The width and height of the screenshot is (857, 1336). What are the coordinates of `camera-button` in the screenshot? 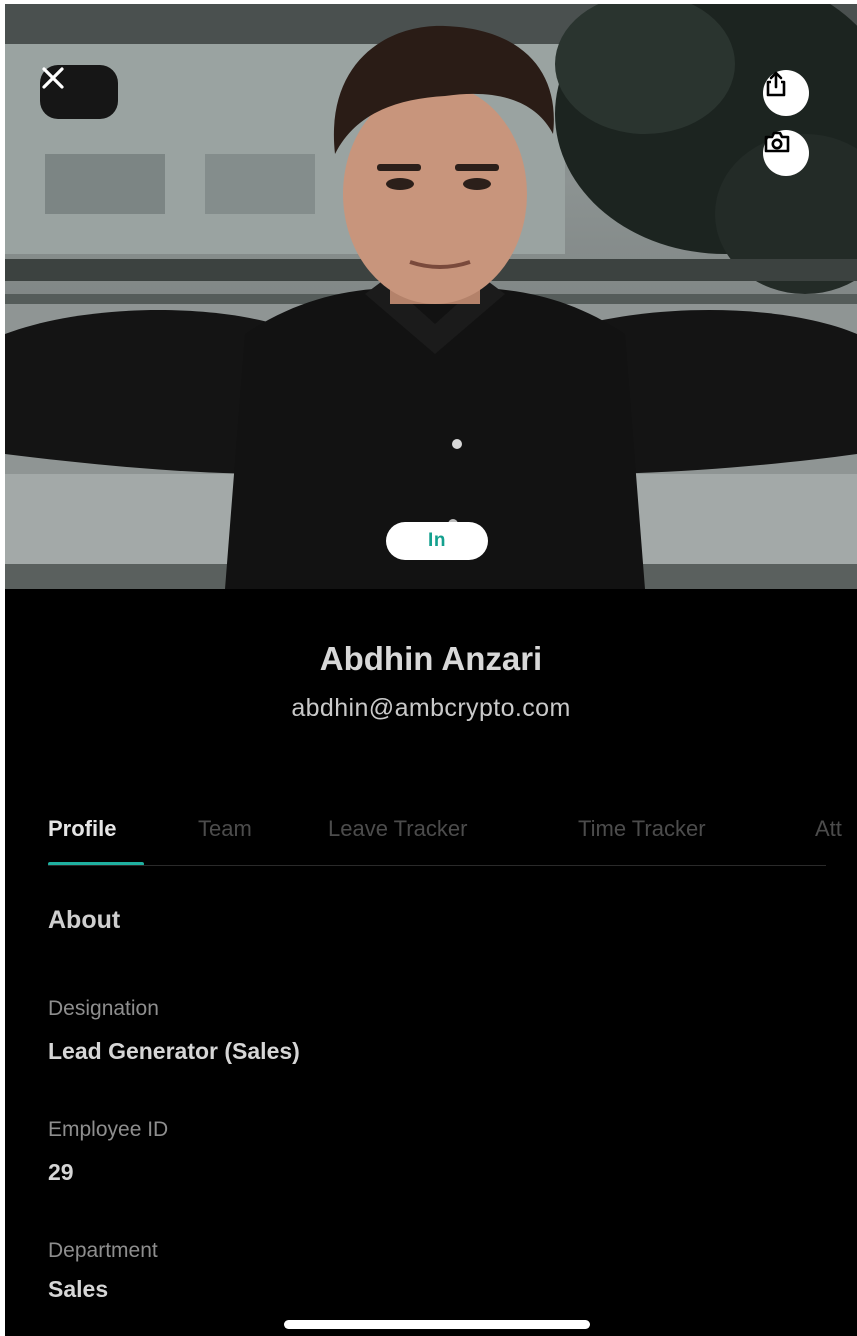 It's located at (786, 153).